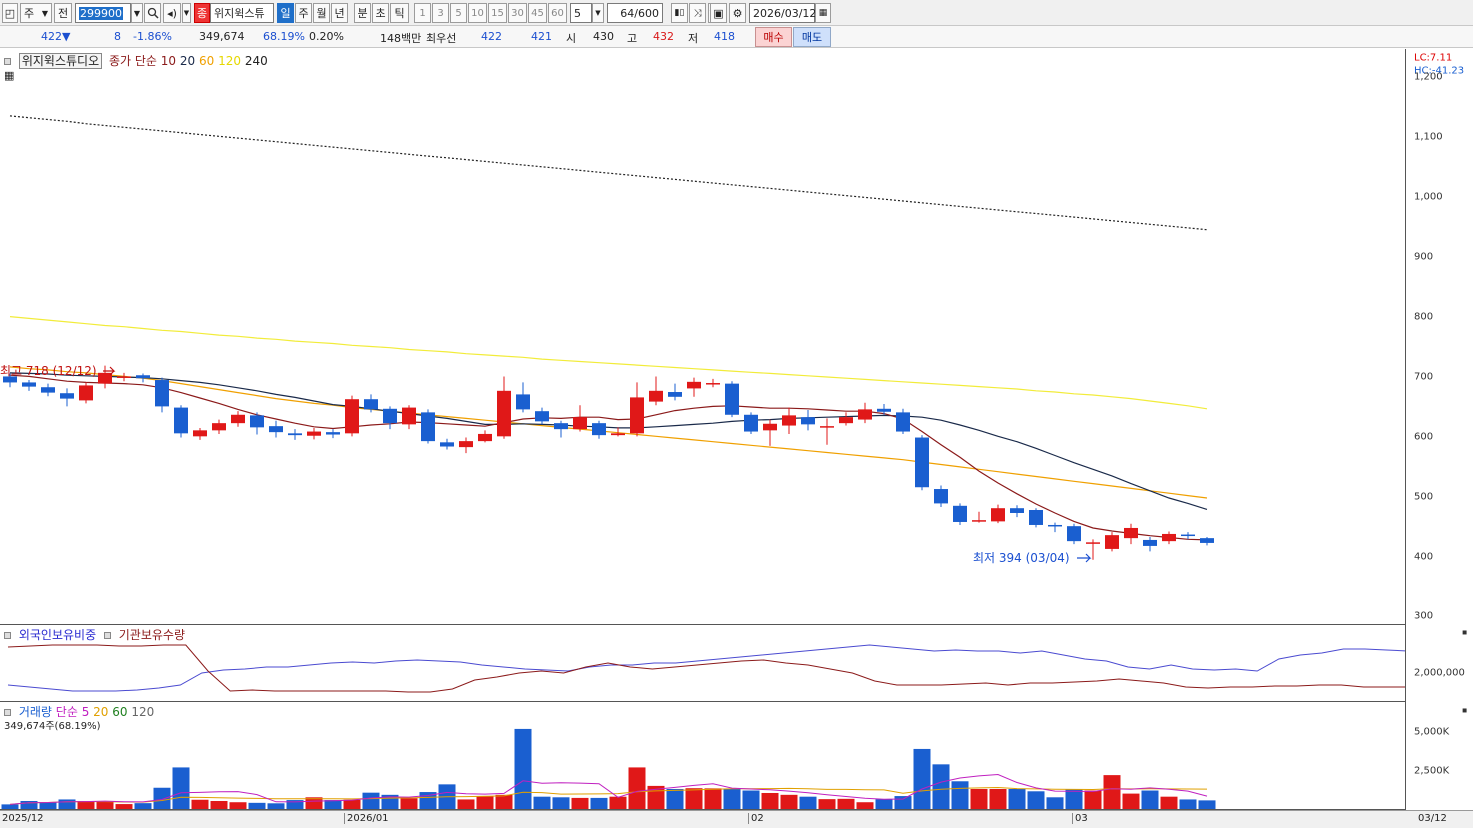 This screenshot has width=1473, height=828. What do you see at coordinates (1432, 818) in the screenshot?
I see `date-label-current: 03/12` at bounding box center [1432, 818].